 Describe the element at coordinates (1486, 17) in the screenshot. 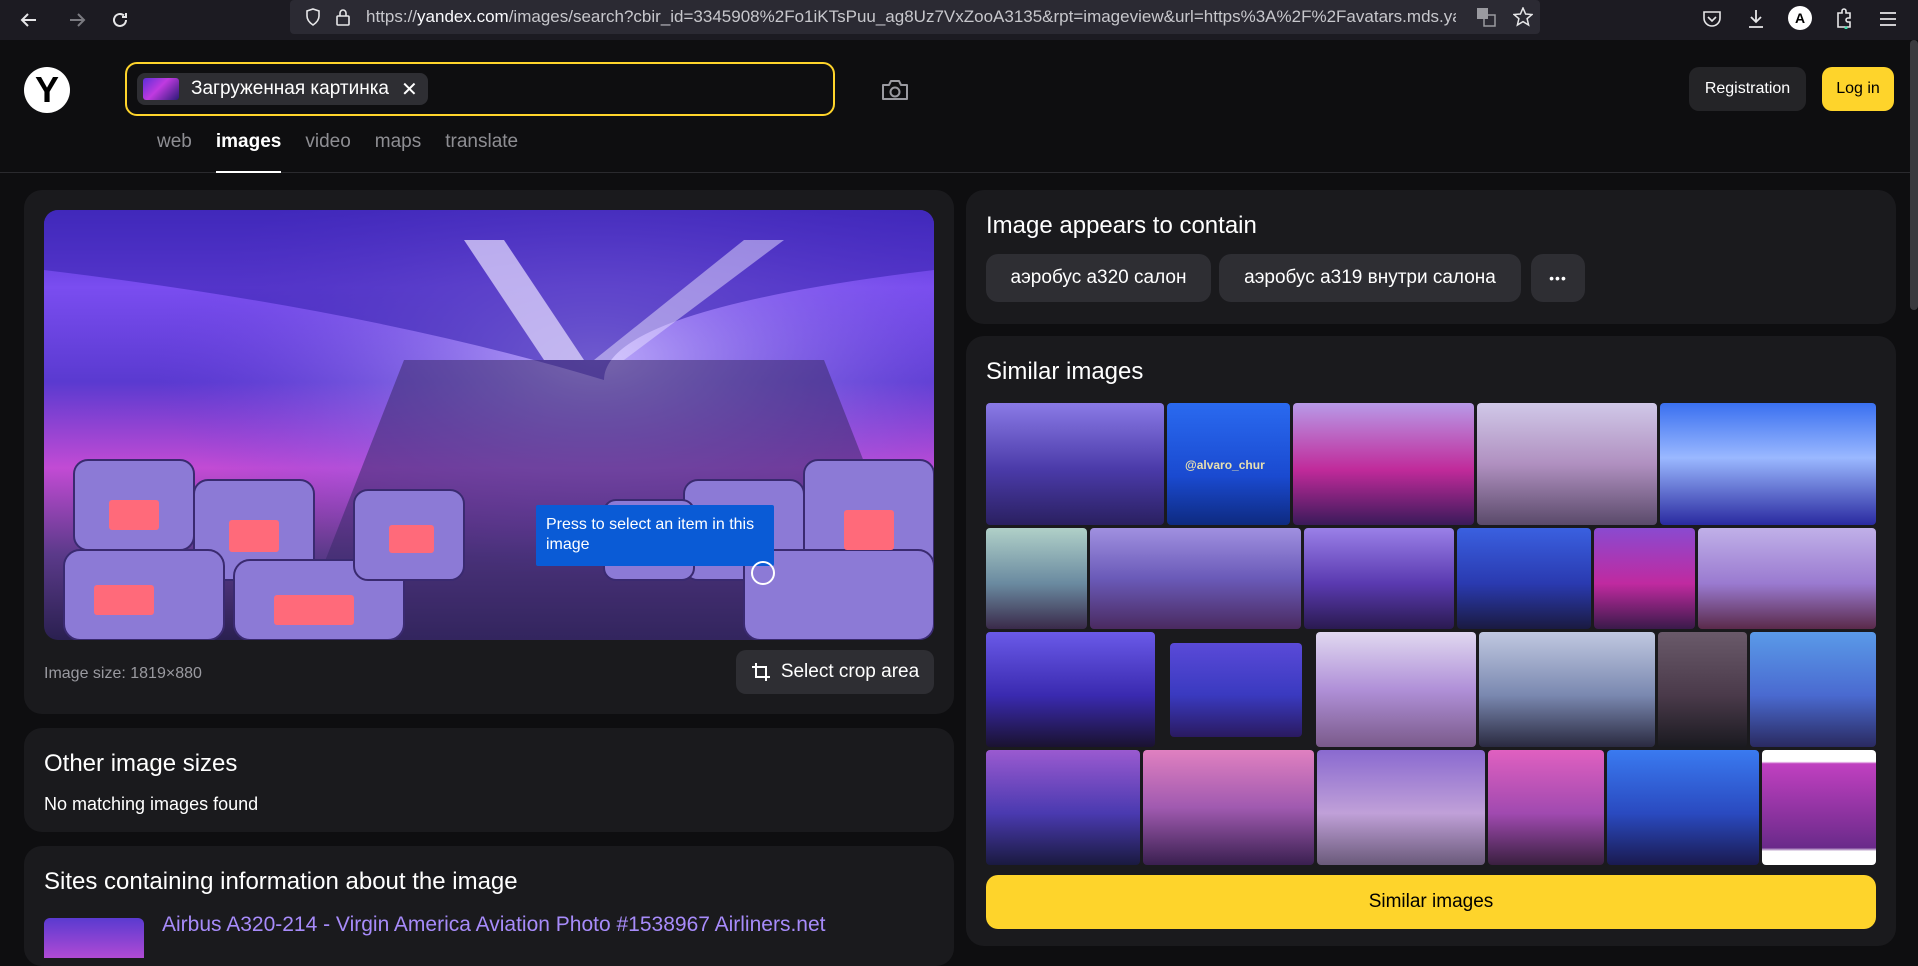

I see `translate-icon` at that location.